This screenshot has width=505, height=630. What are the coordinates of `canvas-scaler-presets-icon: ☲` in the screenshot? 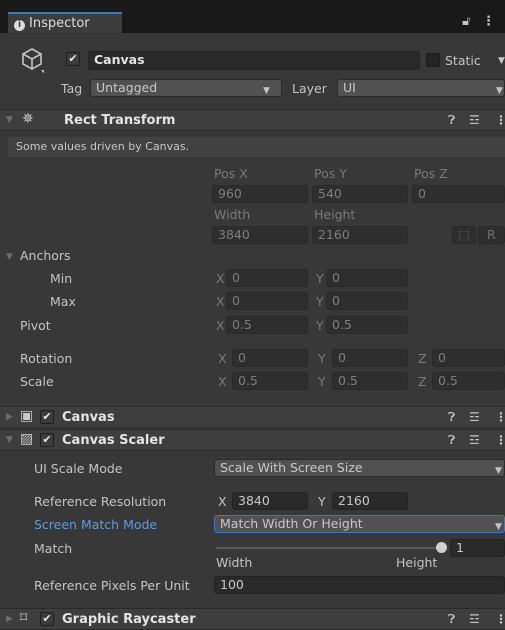 It's located at (474, 440).